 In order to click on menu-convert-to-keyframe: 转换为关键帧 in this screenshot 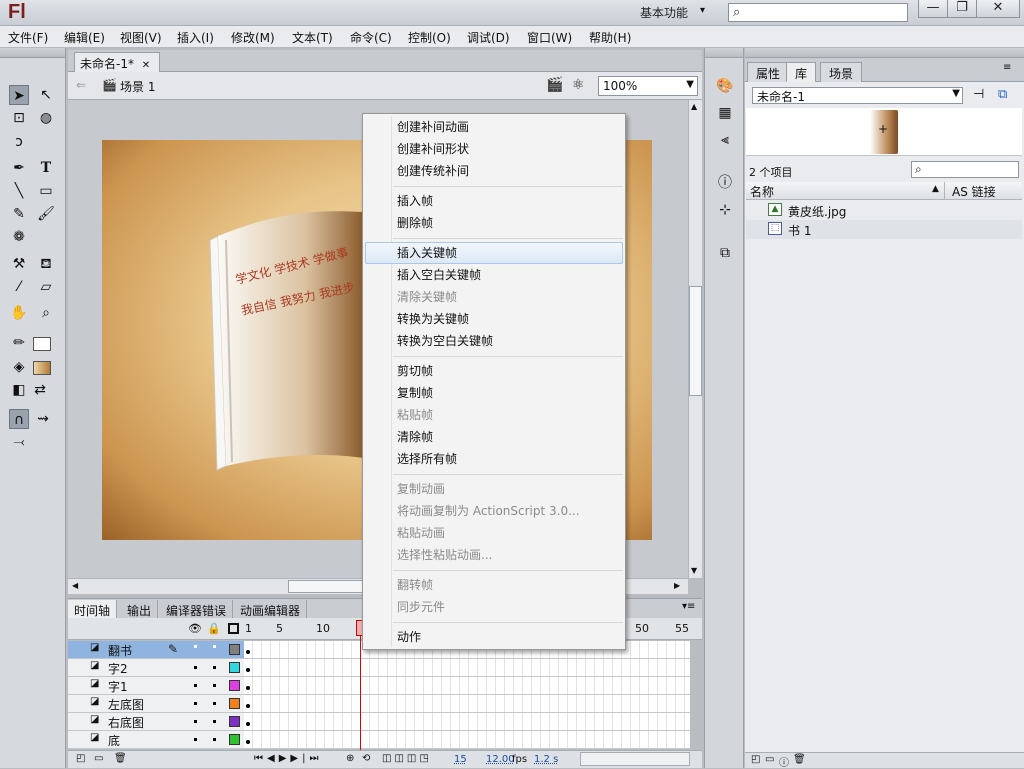, I will do `click(433, 319)`.